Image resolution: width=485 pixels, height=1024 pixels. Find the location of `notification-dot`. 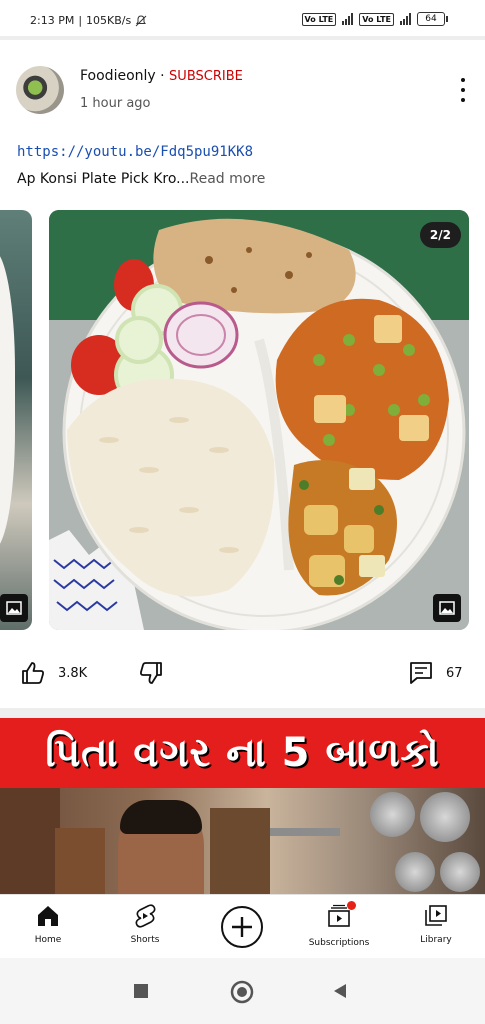

notification-dot is located at coordinates (351, 905).